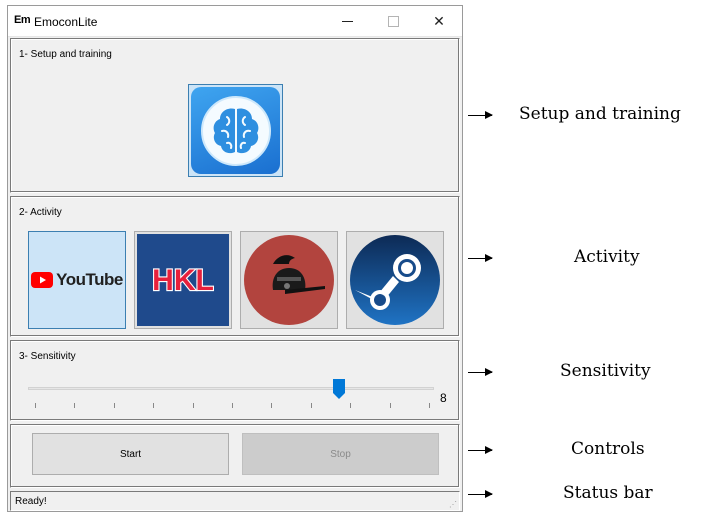  What do you see at coordinates (443, 398) in the screenshot?
I see `sensitivity-value: 8` at bounding box center [443, 398].